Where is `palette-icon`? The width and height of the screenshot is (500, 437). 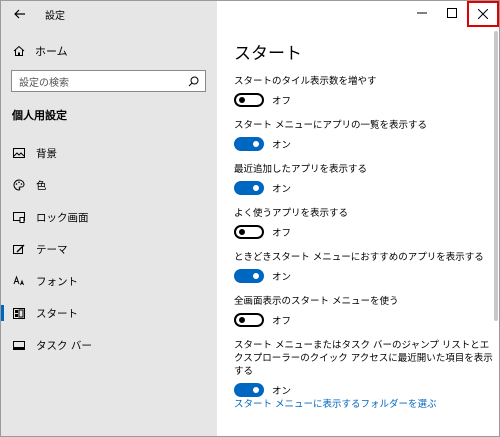
palette-icon is located at coordinates (19, 185).